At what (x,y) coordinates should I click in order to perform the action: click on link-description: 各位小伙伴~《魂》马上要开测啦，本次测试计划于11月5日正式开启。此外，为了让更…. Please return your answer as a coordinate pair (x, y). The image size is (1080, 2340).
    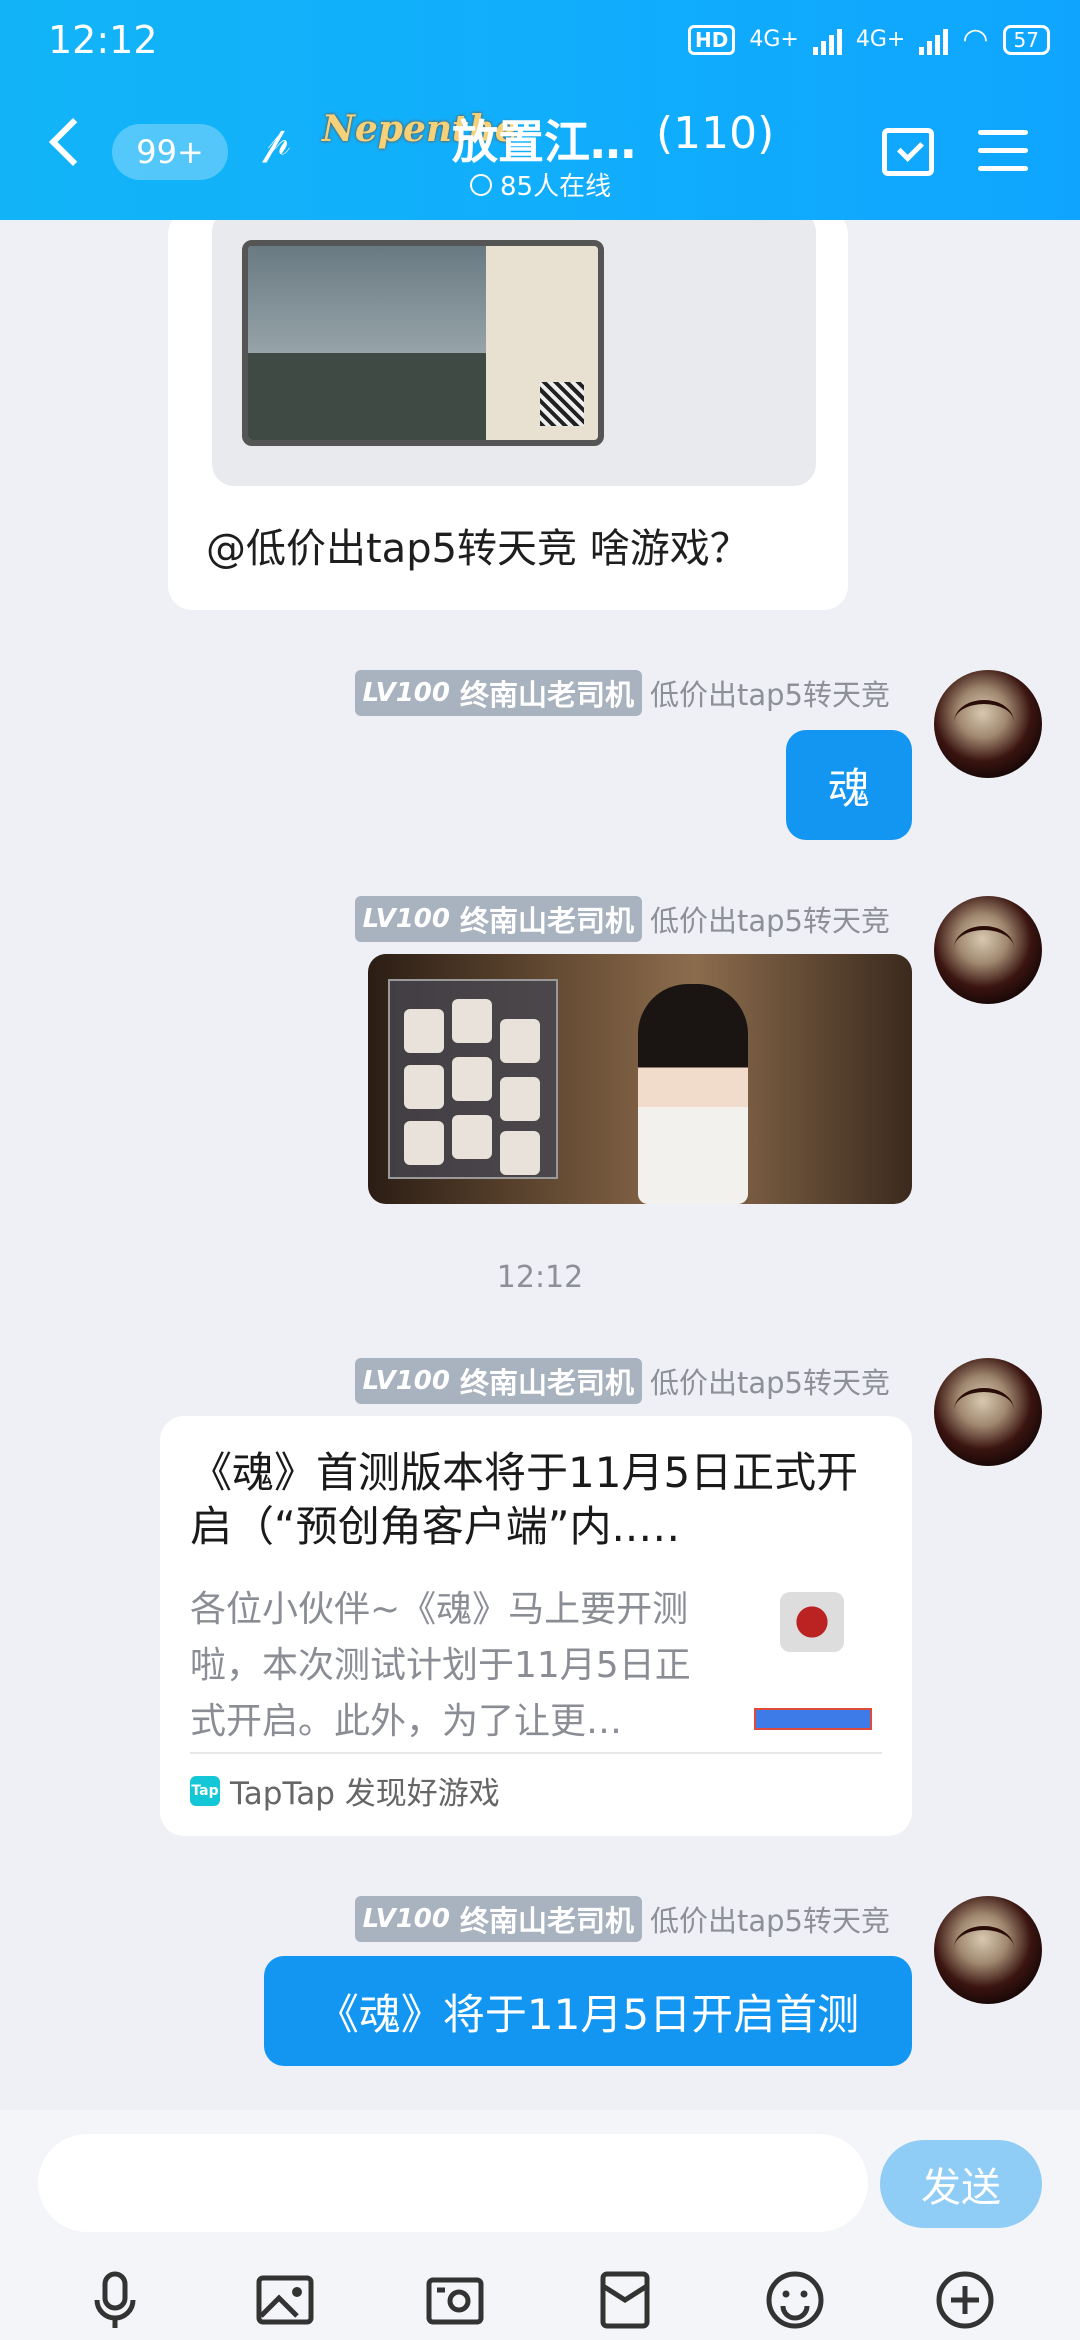
    Looking at the image, I should click on (440, 1665).